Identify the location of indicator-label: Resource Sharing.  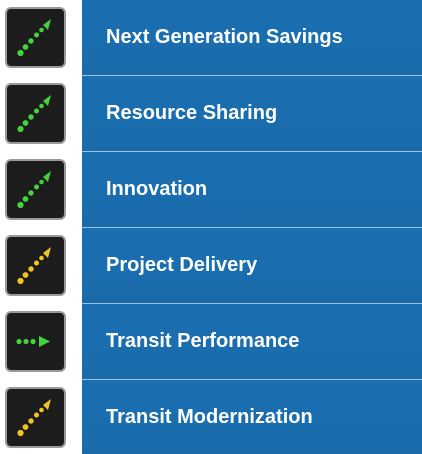
(192, 113).